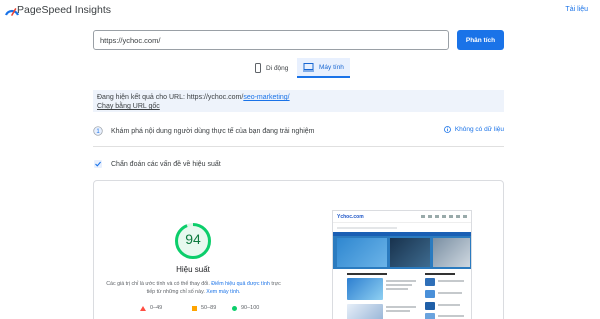 The height and width of the screenshot is (319, 600). I want to click on tab-desktop: Máy tính, so click(323, 68).